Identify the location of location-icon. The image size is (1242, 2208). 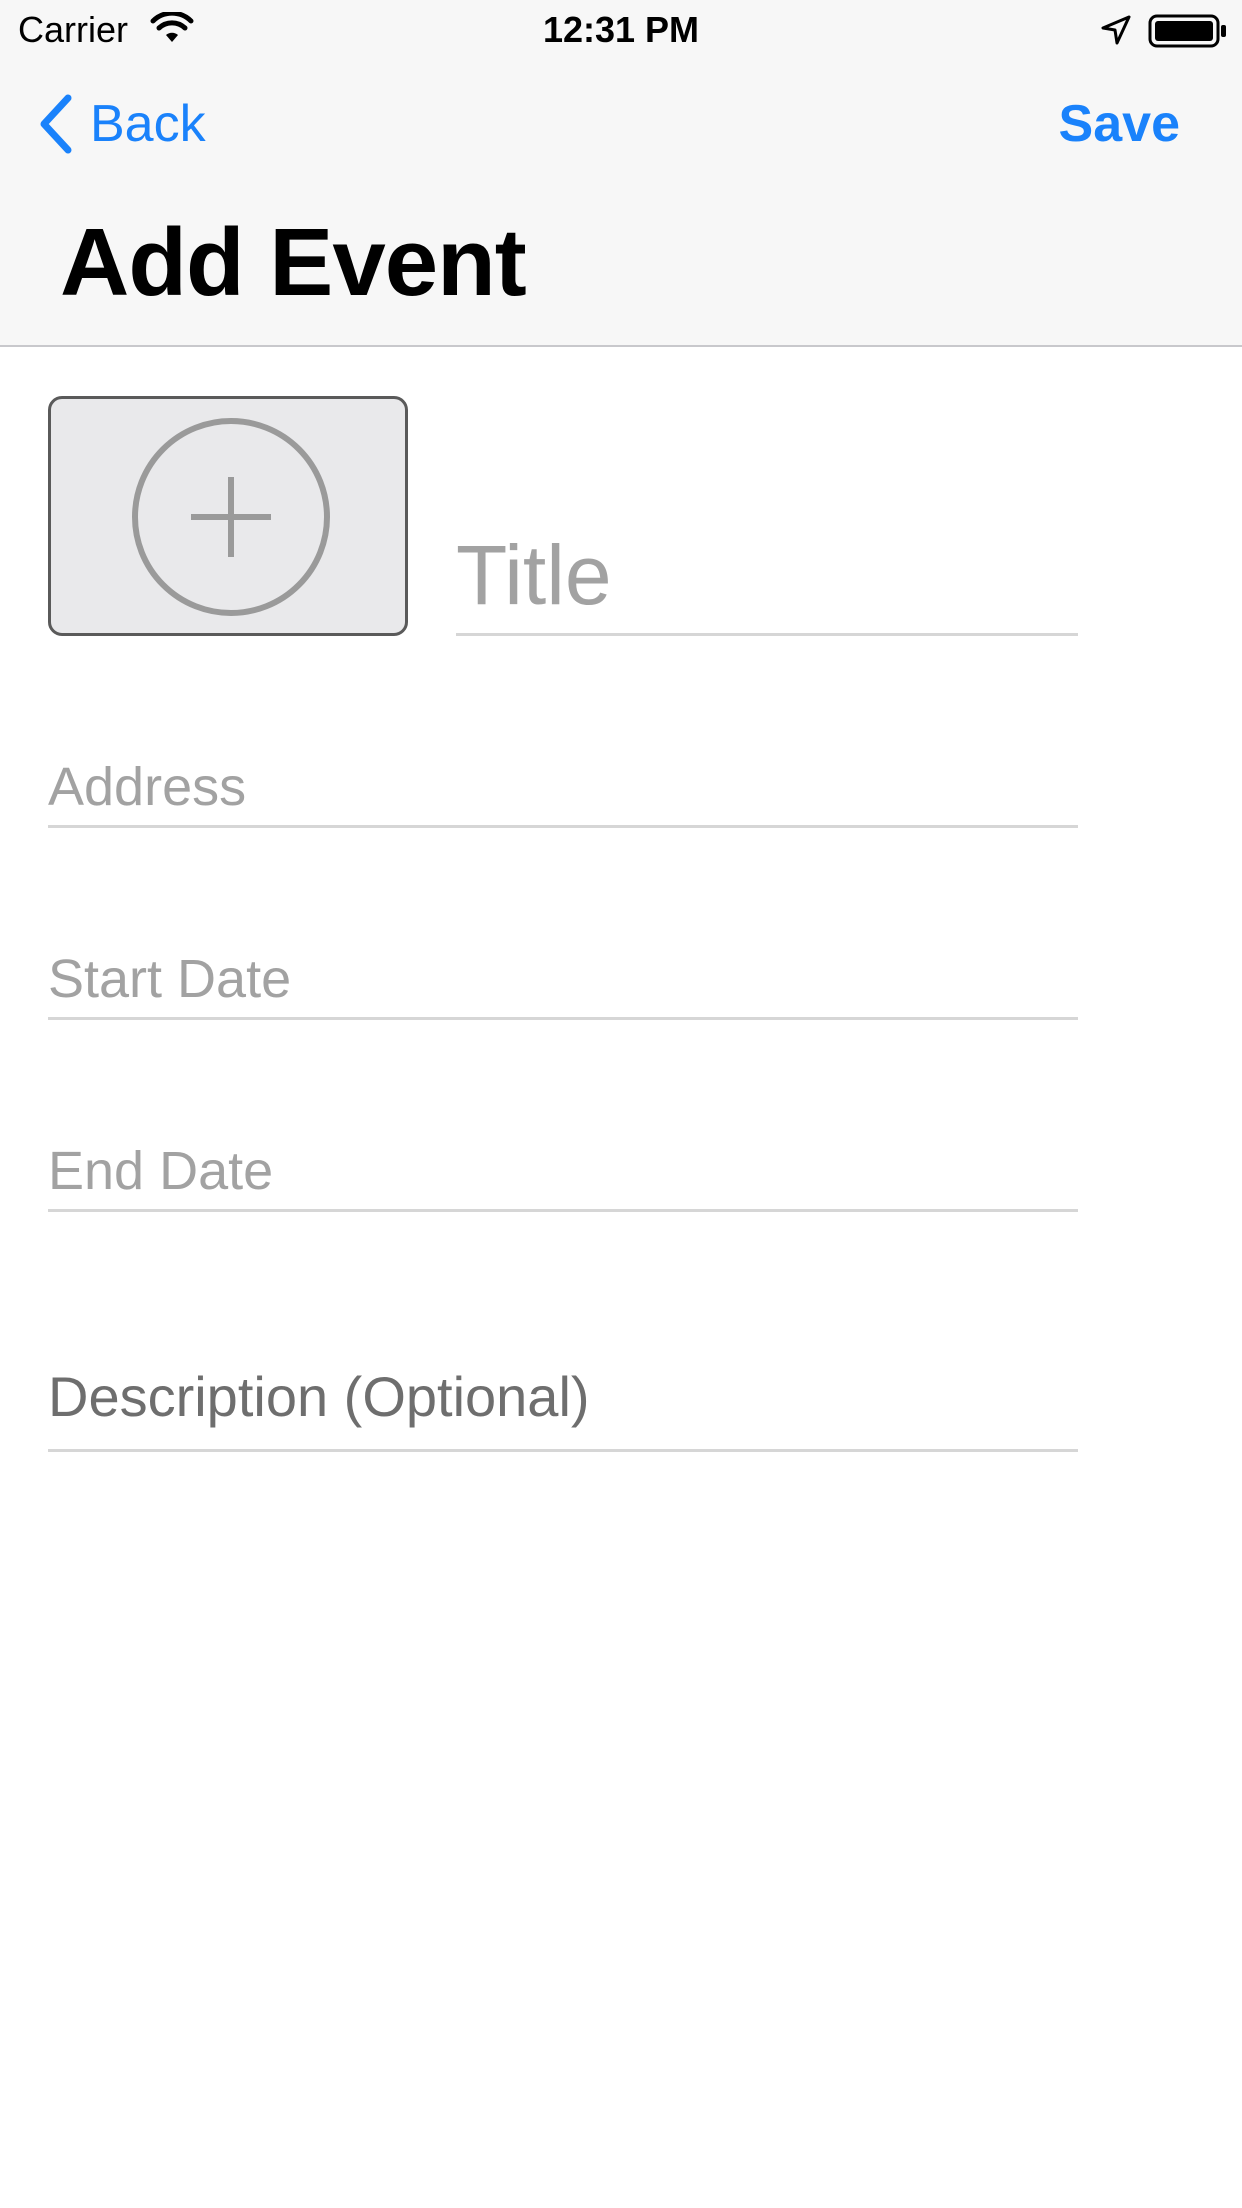
(1116, 30).